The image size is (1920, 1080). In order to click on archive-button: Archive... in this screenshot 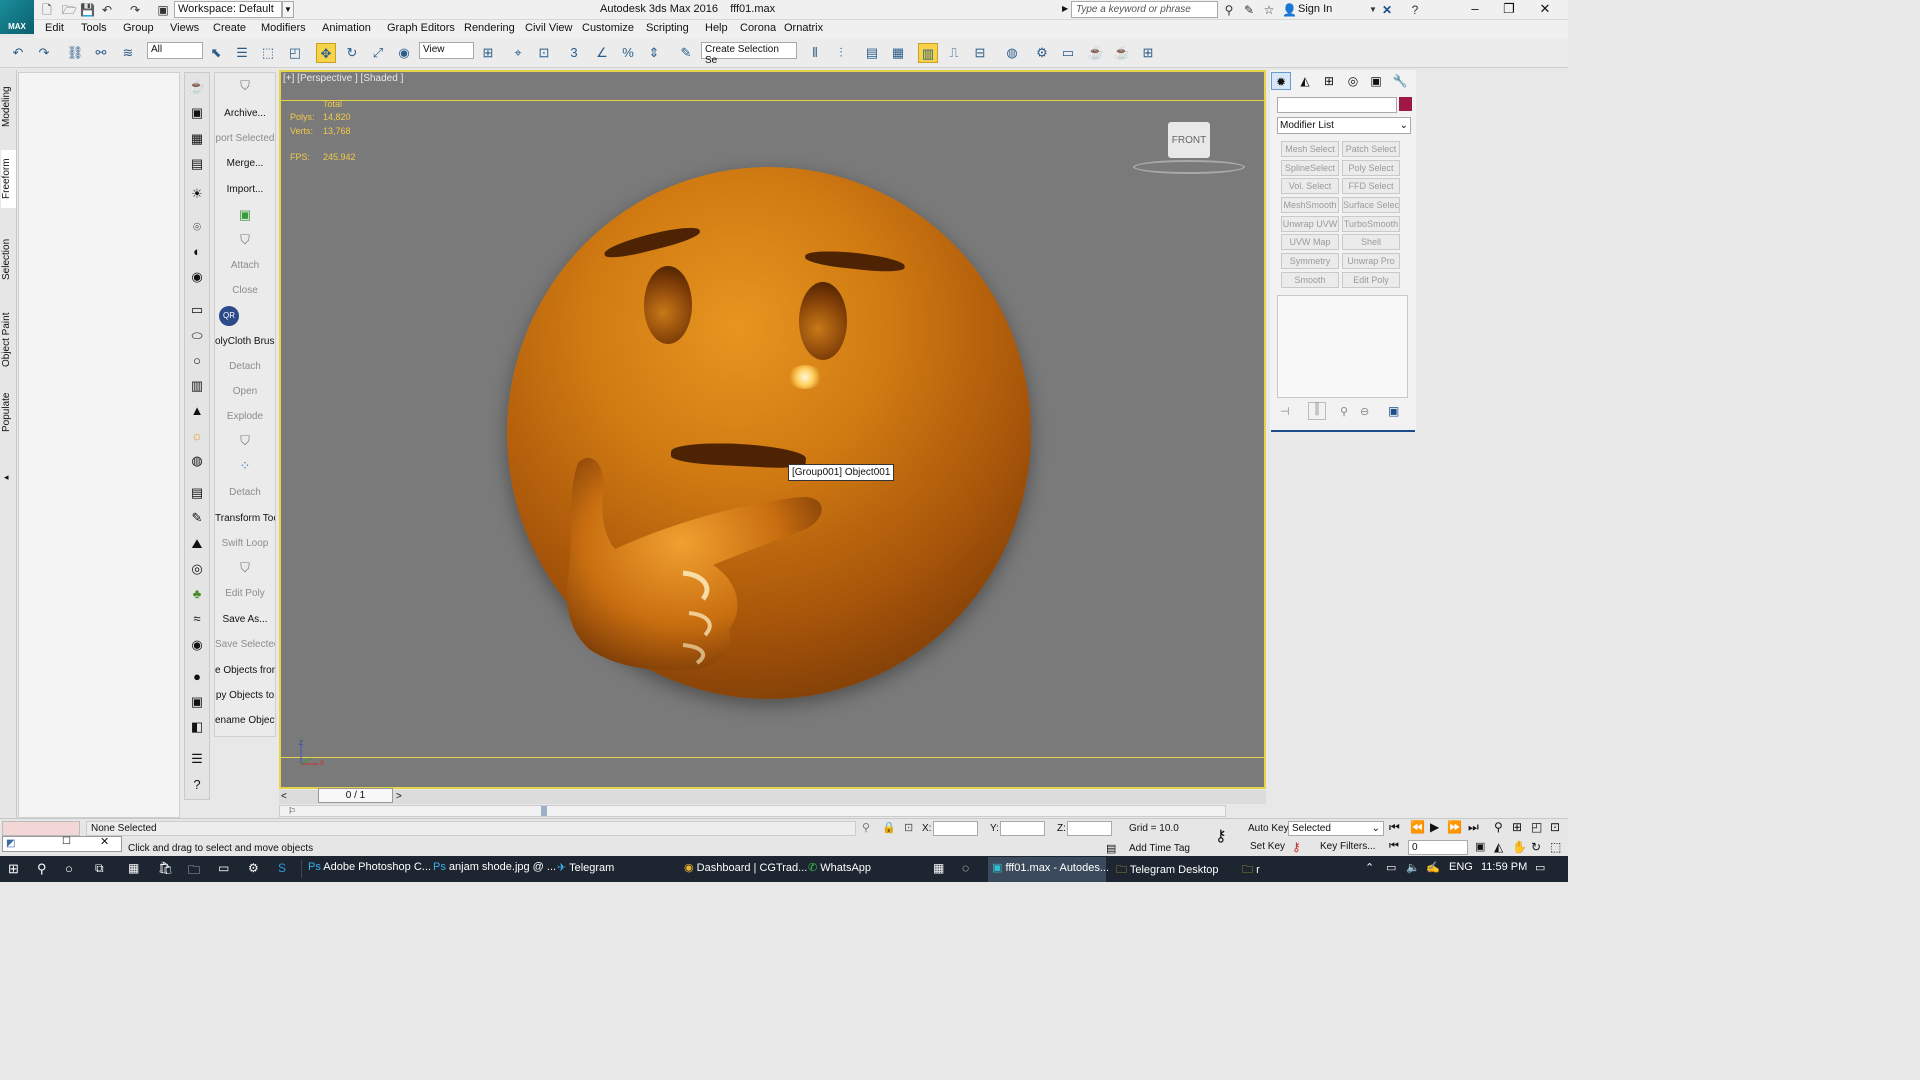, I will do `click(245, 113)`.